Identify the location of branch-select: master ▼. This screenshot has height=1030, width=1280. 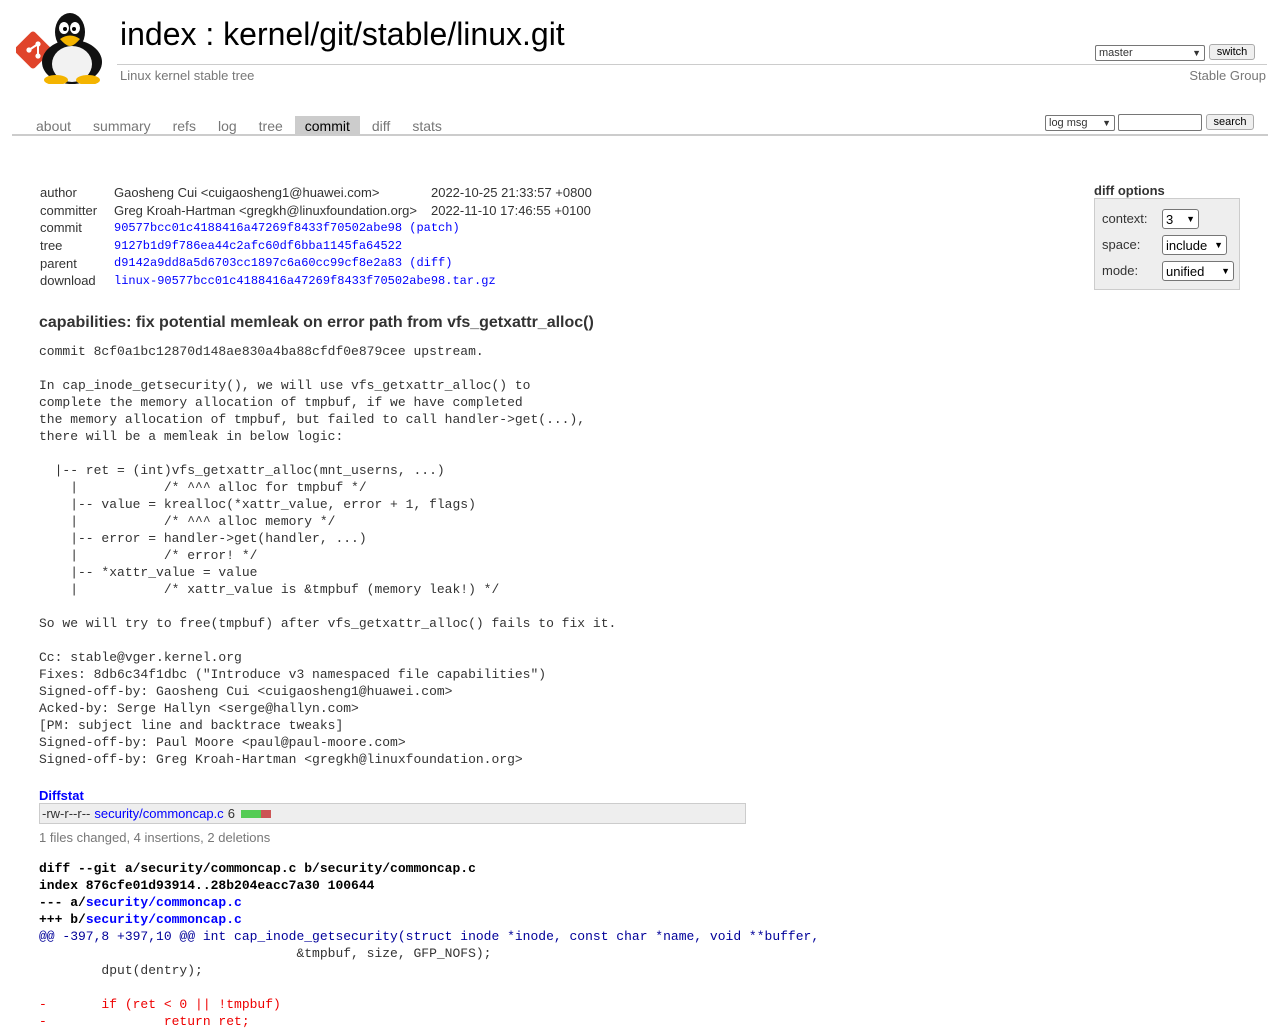
(1150, 53).